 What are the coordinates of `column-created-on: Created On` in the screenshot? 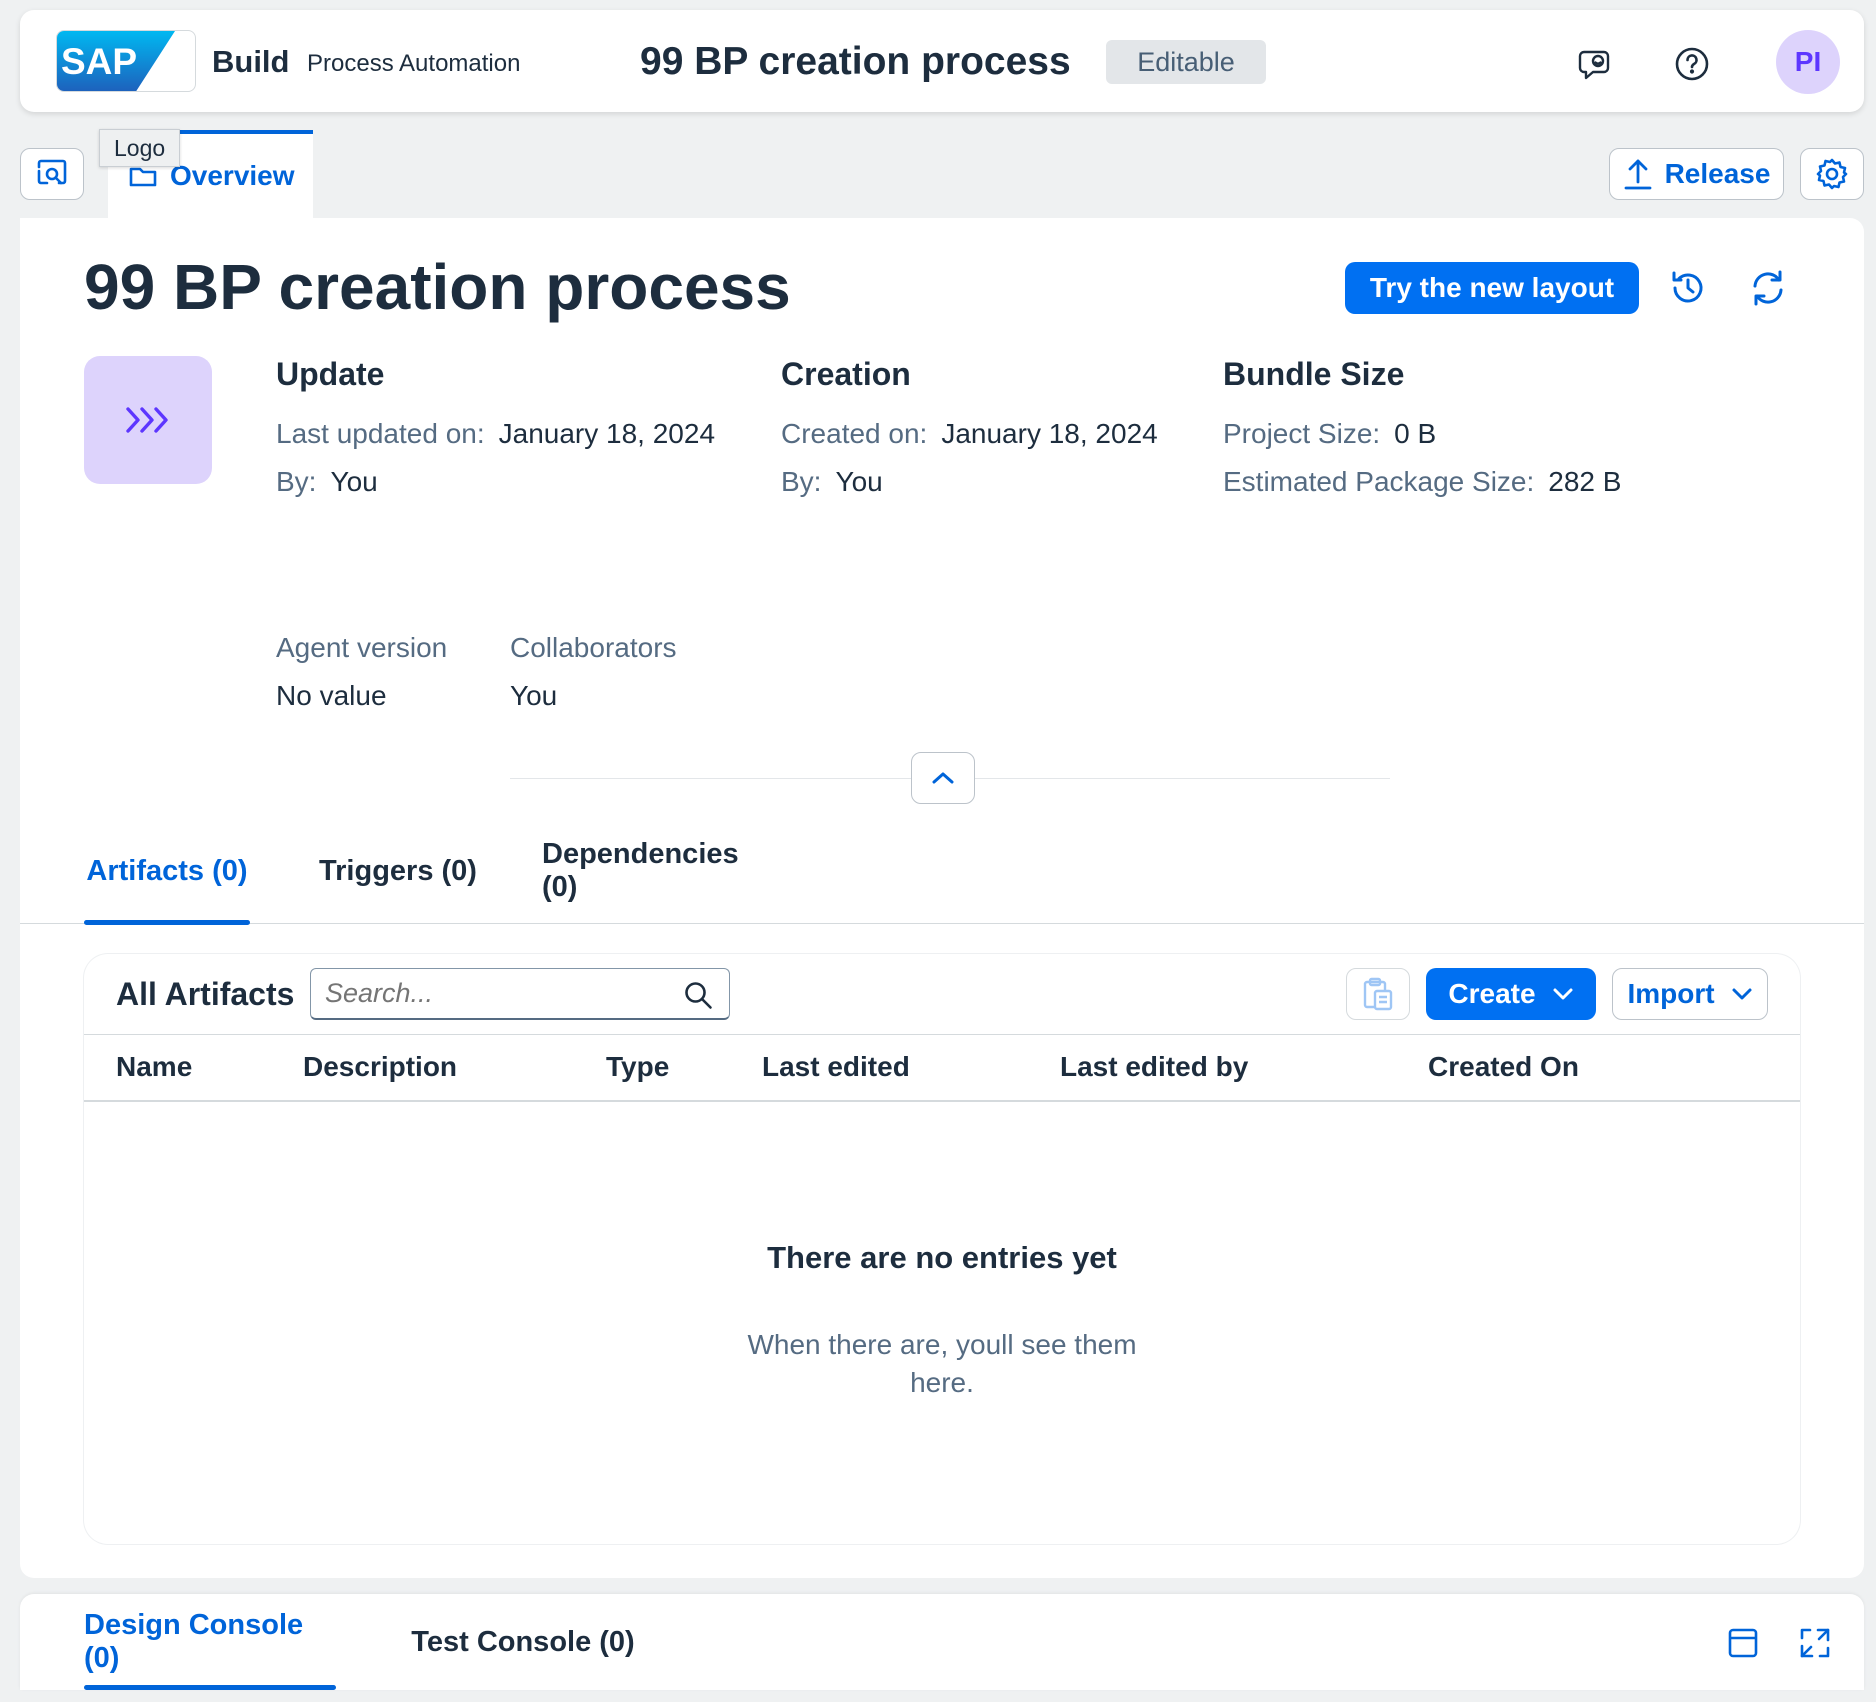 It's located at (1503, 1067).